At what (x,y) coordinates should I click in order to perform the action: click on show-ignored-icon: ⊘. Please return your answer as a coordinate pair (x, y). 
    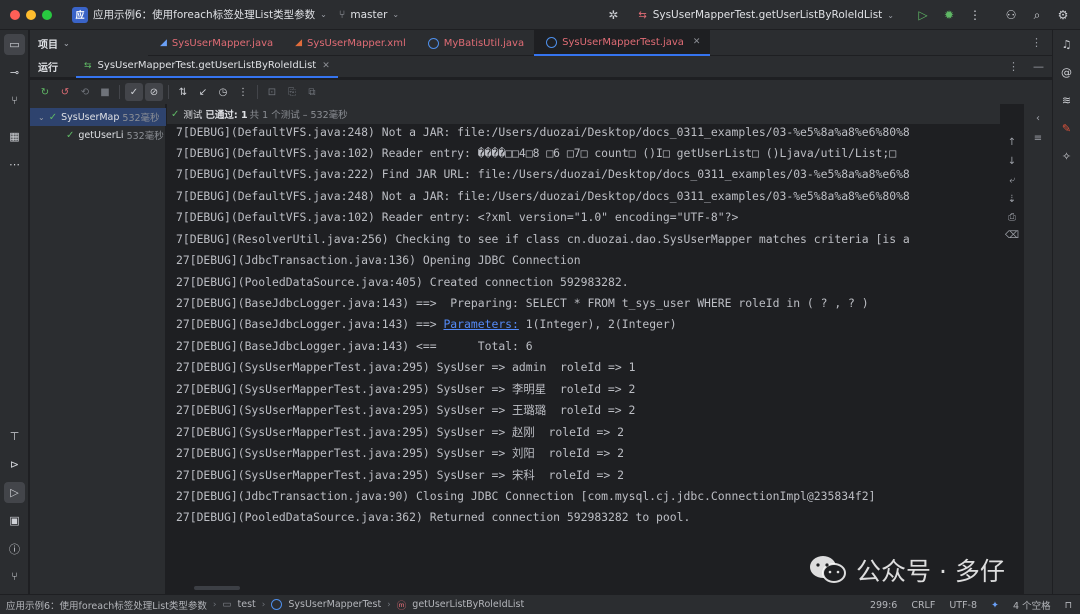
    Looking at the image, I should click on (154, 92).